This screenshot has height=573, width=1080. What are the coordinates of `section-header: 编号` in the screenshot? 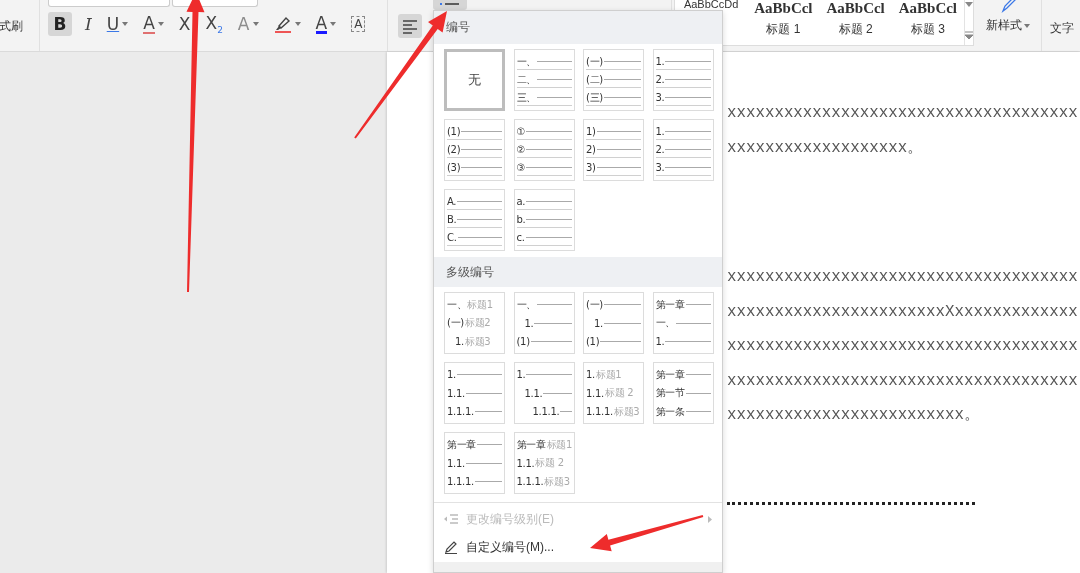 It's located at (578, 27).